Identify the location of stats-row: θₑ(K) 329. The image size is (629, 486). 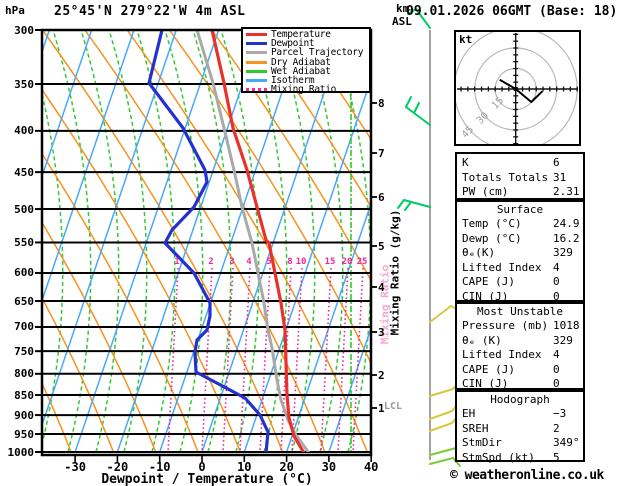
(520, 253).